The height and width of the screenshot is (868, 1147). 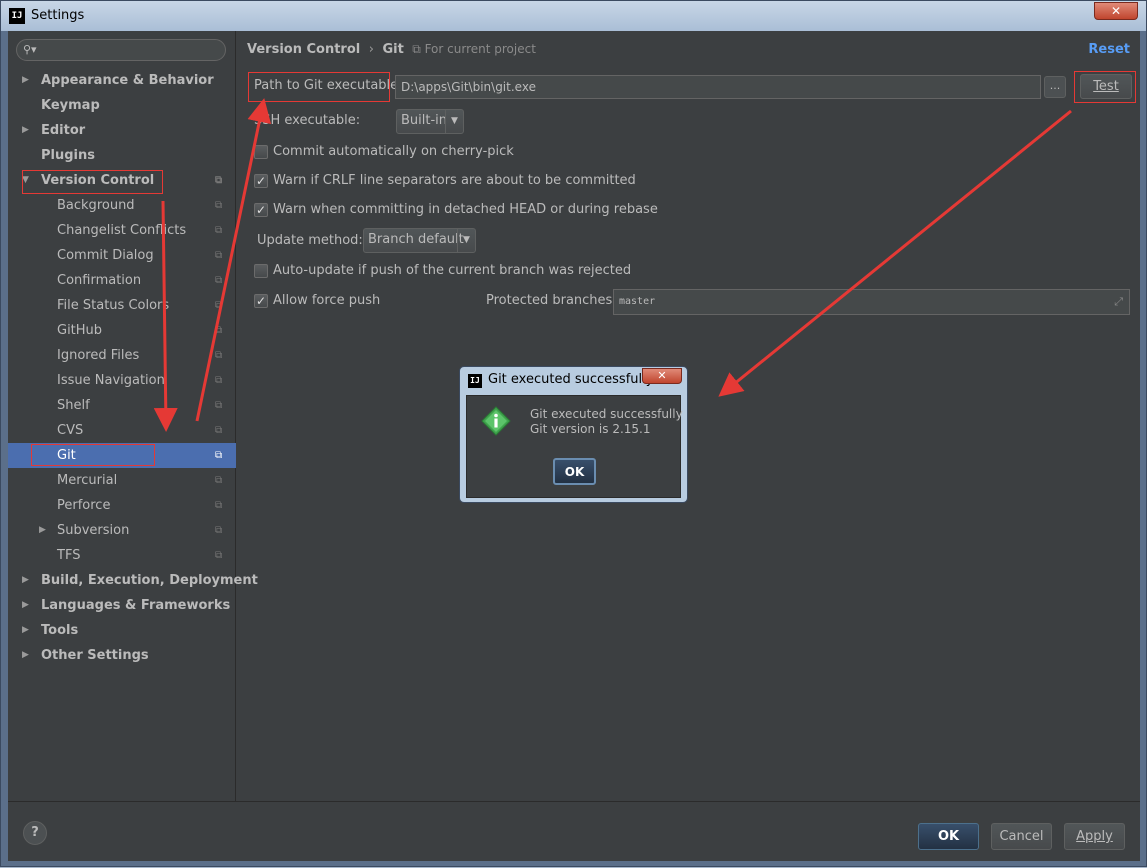 What do you see at coordinates (948, 836) in the screenshot?
I see `ok-button: OK` at bounding box center [948, 836].